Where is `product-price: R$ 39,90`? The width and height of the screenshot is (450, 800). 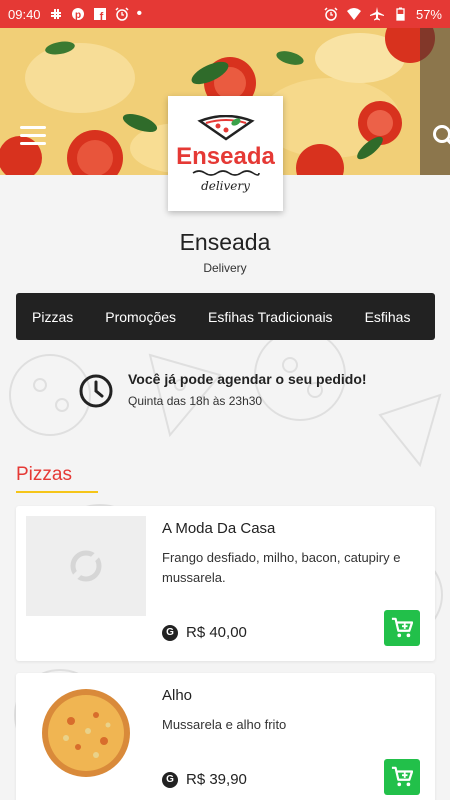 product-price: R$ 39,90 is located at coordinates (216, 779).